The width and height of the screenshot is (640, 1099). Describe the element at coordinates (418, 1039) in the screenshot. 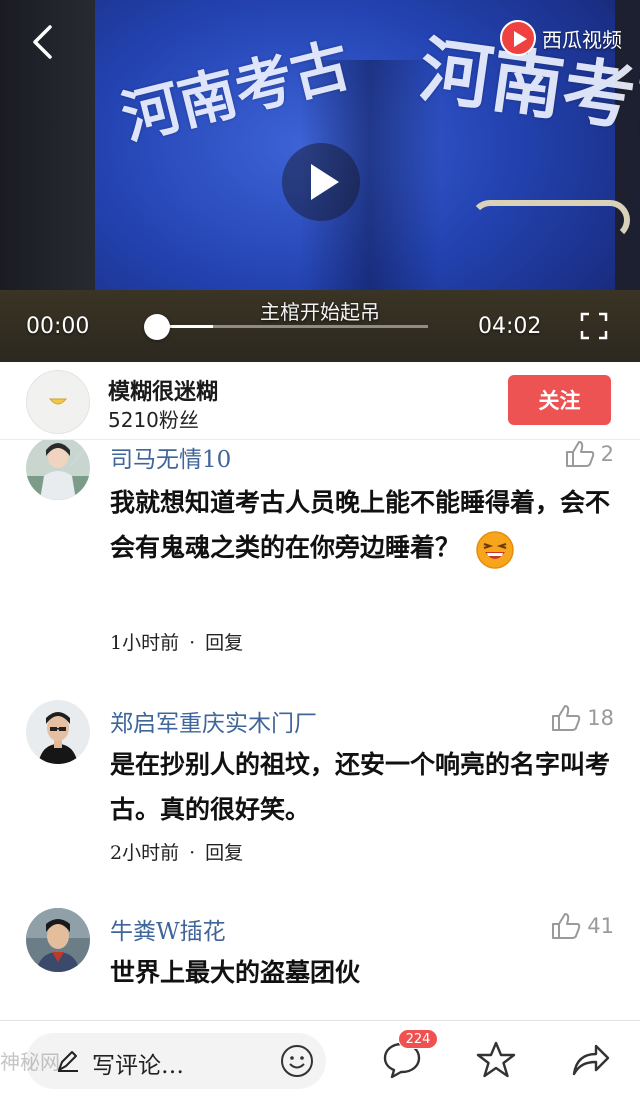

I see `comment-count-badge: 224` at that location.